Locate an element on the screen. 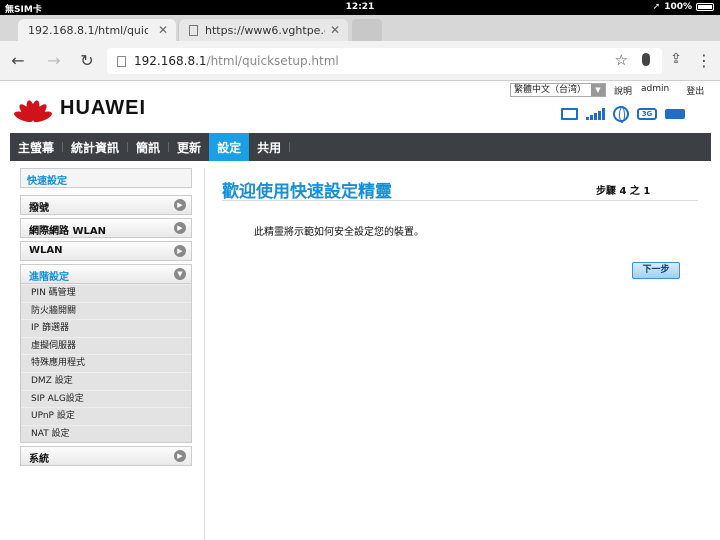  sidebar-item-advanced: 進階設定 ▼ is located at coordinates (106, 274).